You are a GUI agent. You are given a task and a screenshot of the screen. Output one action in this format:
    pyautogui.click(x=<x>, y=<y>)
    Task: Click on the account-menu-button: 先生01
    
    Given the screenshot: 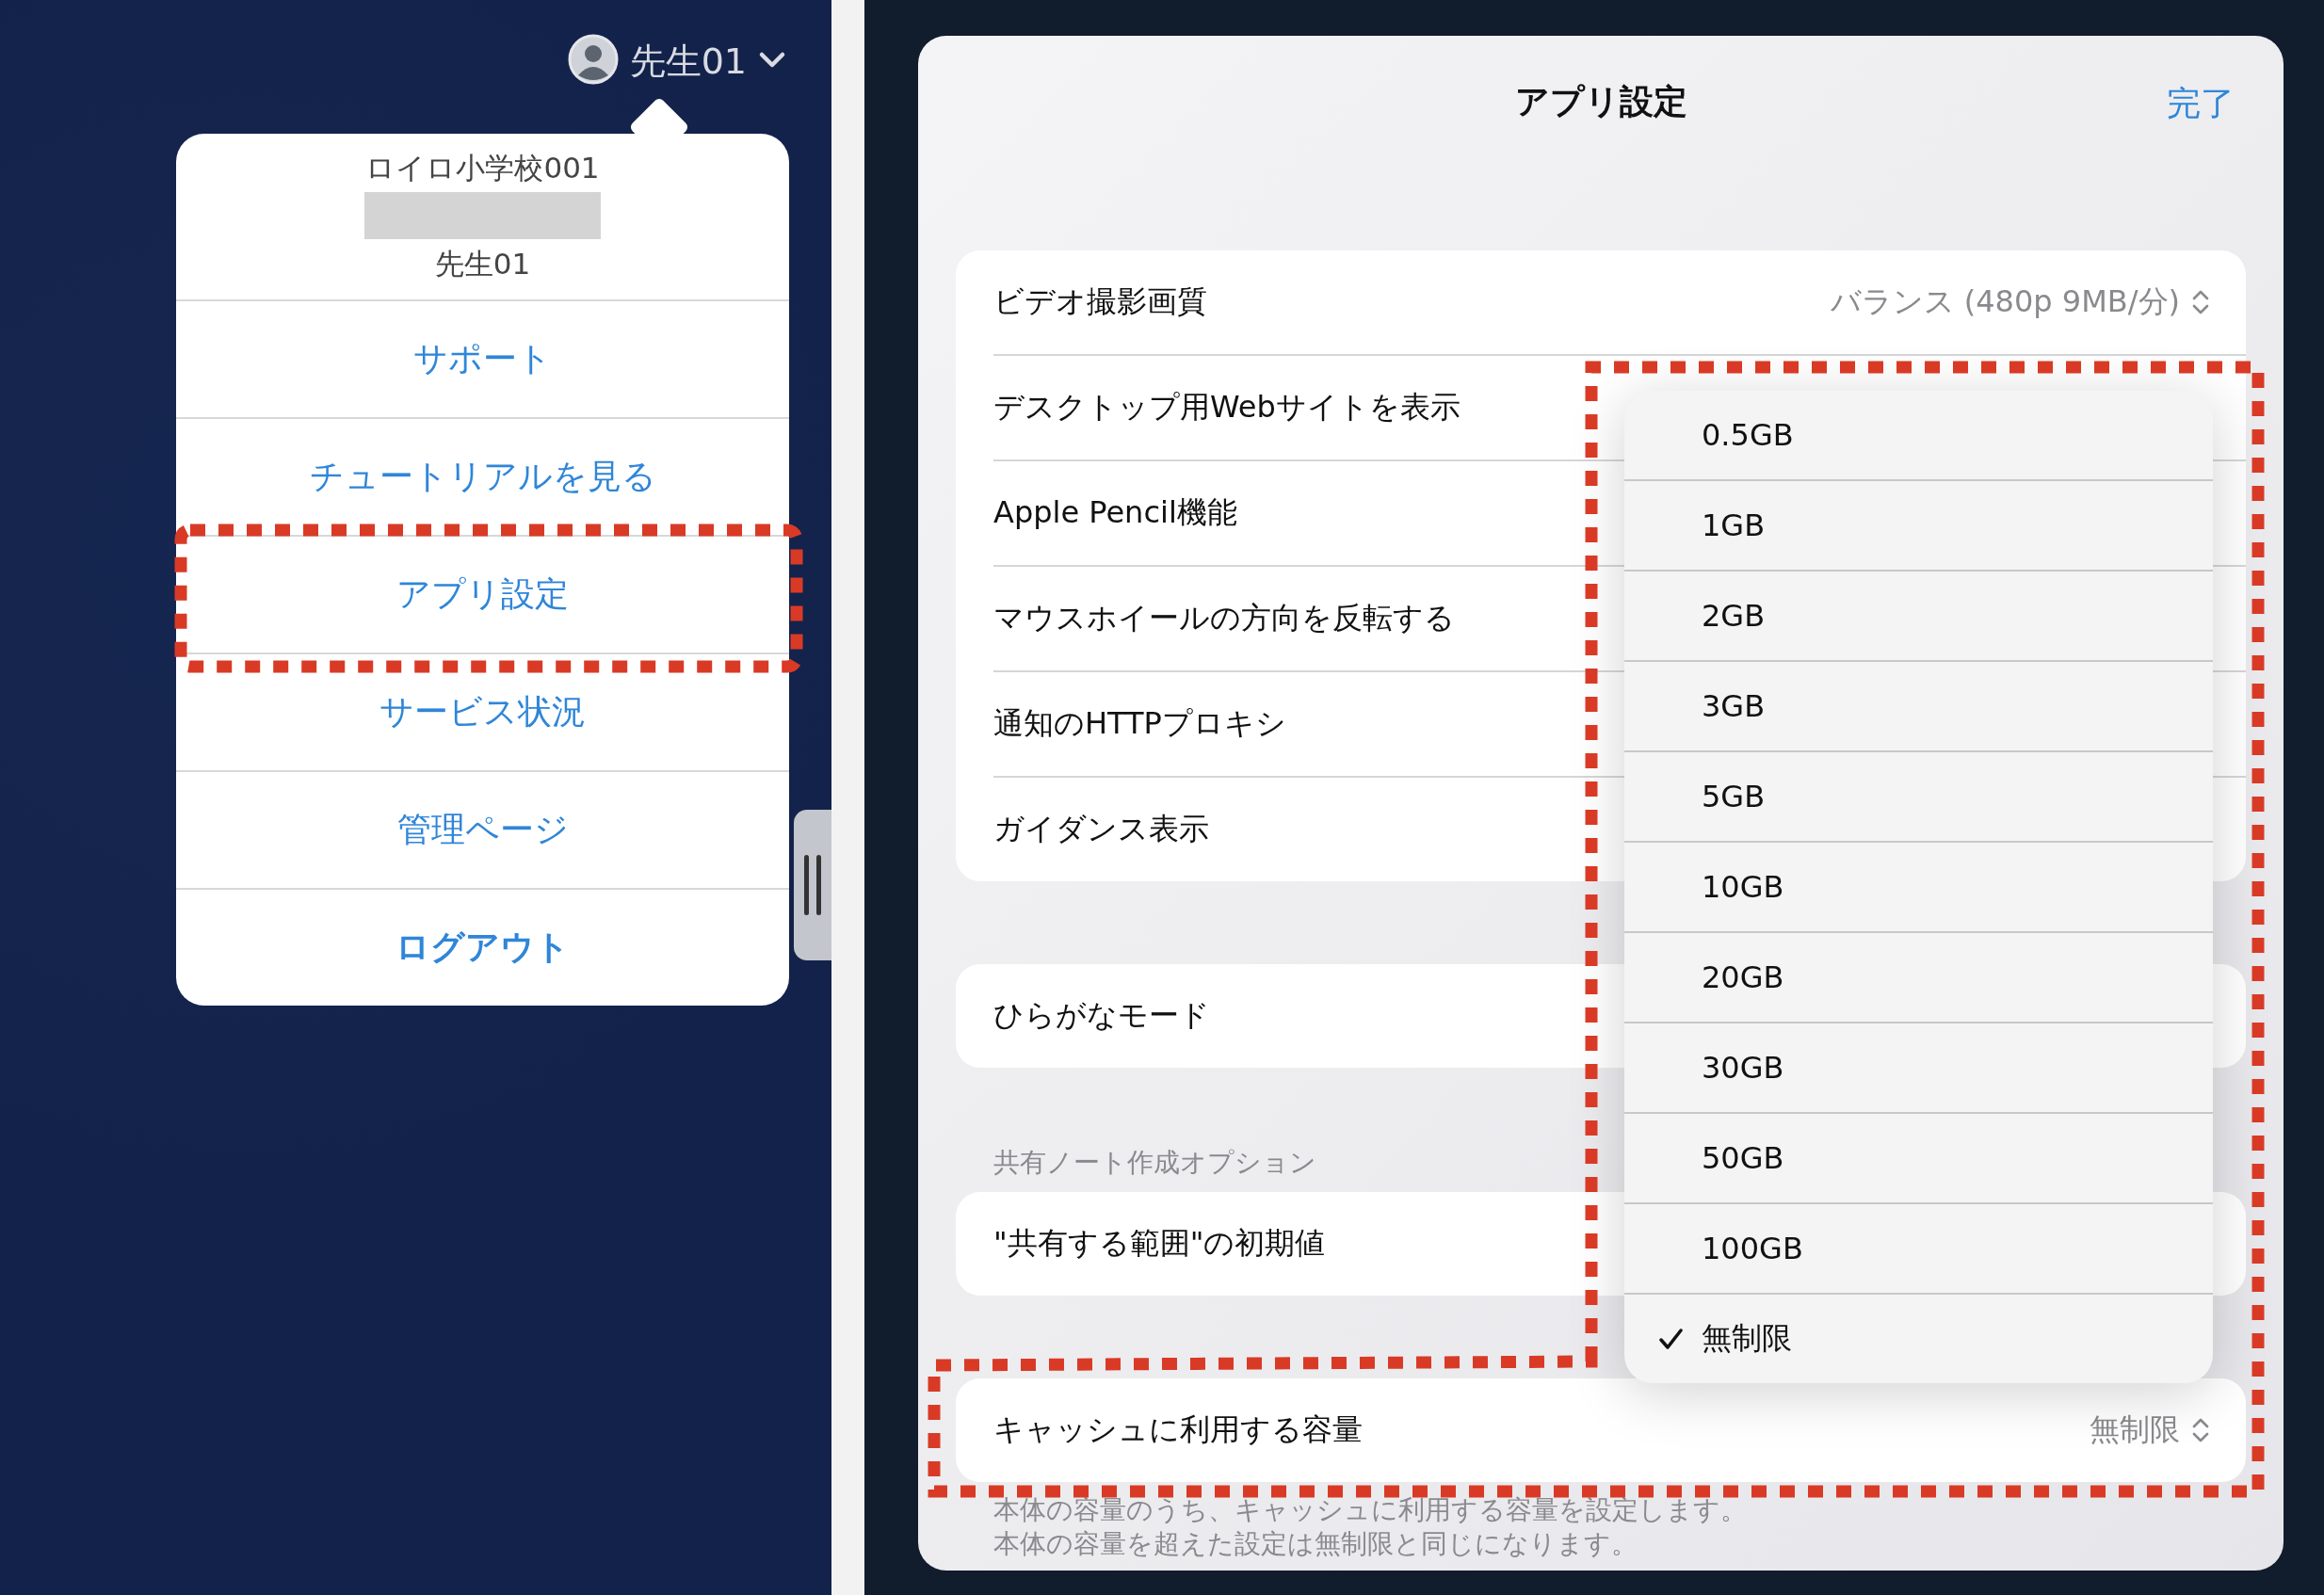 What is the action you would take?
    pyautogui.click(x=688, y=61)
    